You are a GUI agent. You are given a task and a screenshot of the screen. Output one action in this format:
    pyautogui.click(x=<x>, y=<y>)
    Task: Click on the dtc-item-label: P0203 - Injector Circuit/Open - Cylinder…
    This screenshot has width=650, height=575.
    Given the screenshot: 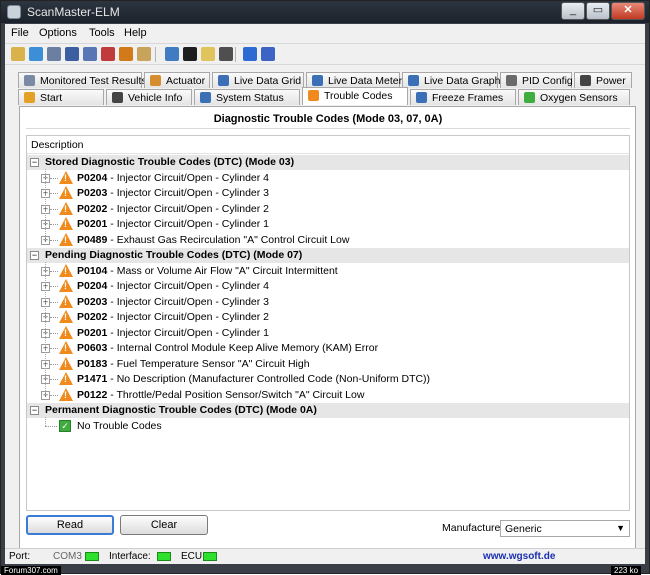 What is the action you would take?
    pyautogui.click(x=173, y=193)
    